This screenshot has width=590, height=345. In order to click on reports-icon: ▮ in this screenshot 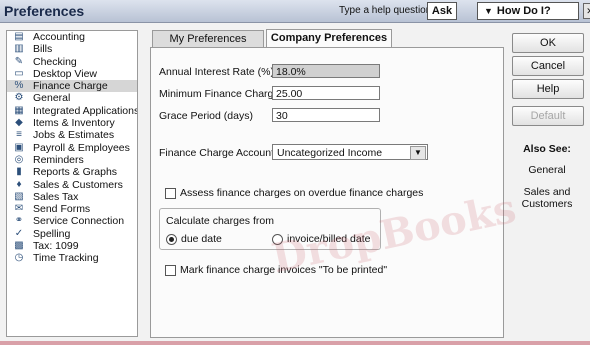, I will do `click(19, 172)`.